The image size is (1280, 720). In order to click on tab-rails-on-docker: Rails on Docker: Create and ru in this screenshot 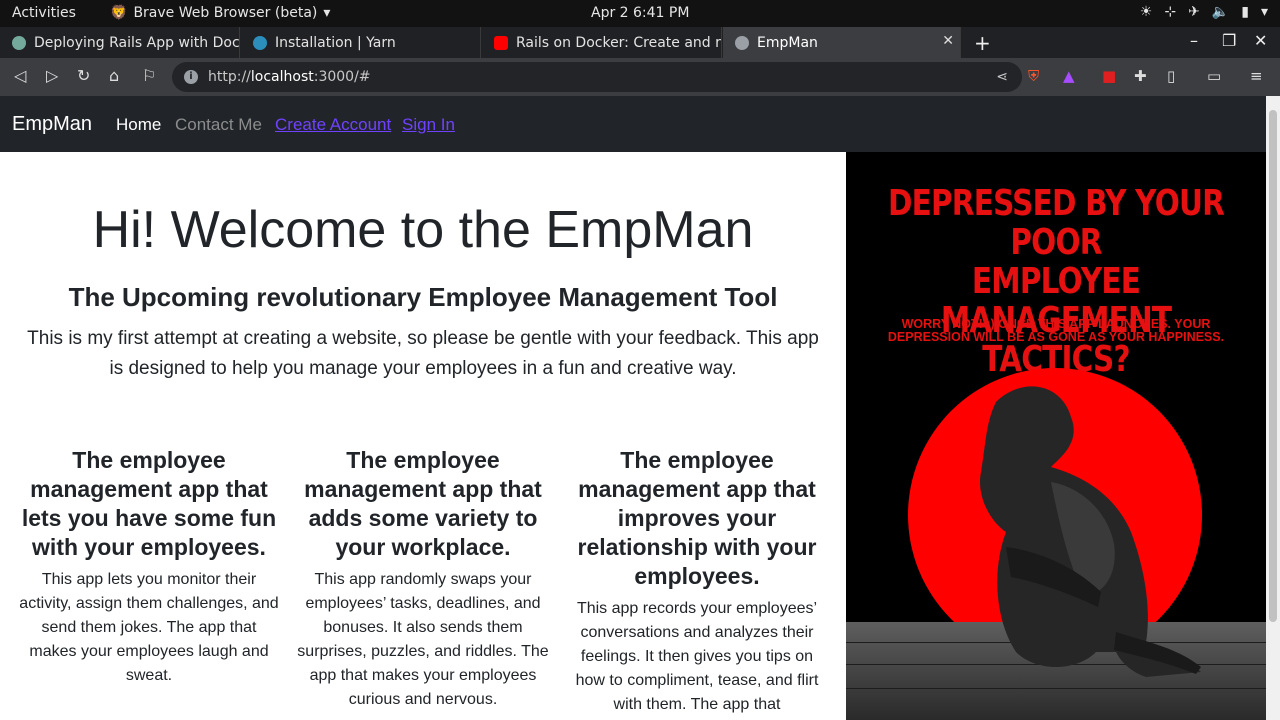, I will do `click(602, 42)`.